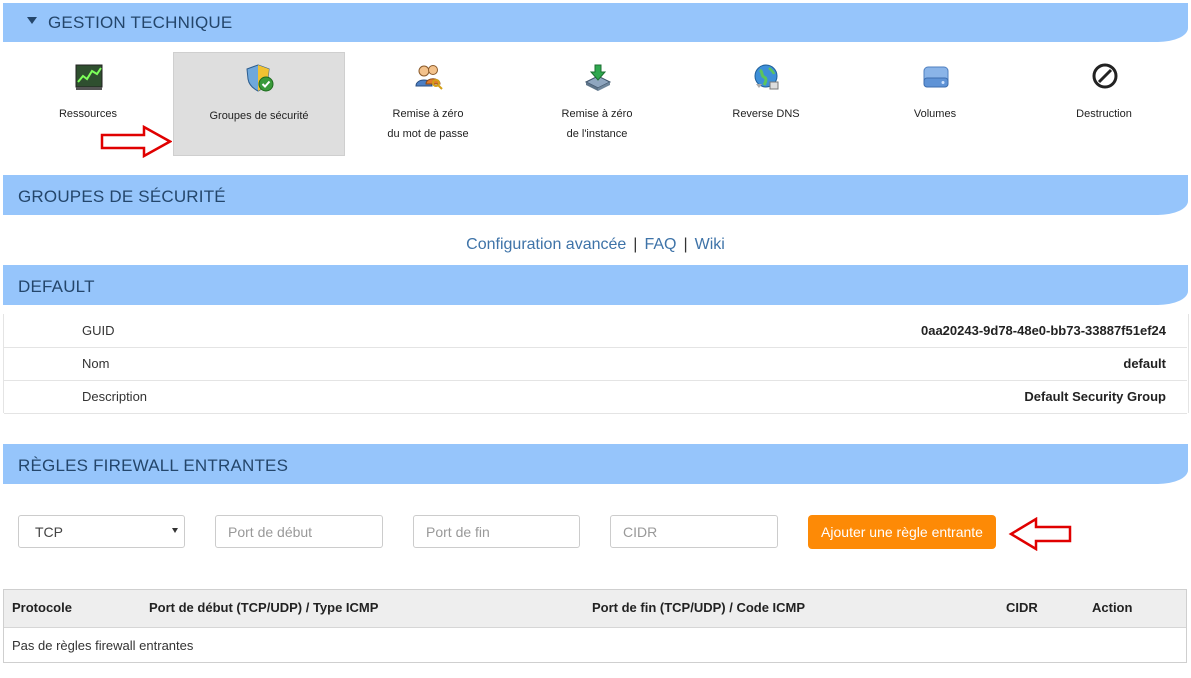 This screenshot has height=678, width=1191. What do you see at coordinates (598, 77) in the screenshot?
I see `instance-reset-icon` at bounding box center [598, 77].